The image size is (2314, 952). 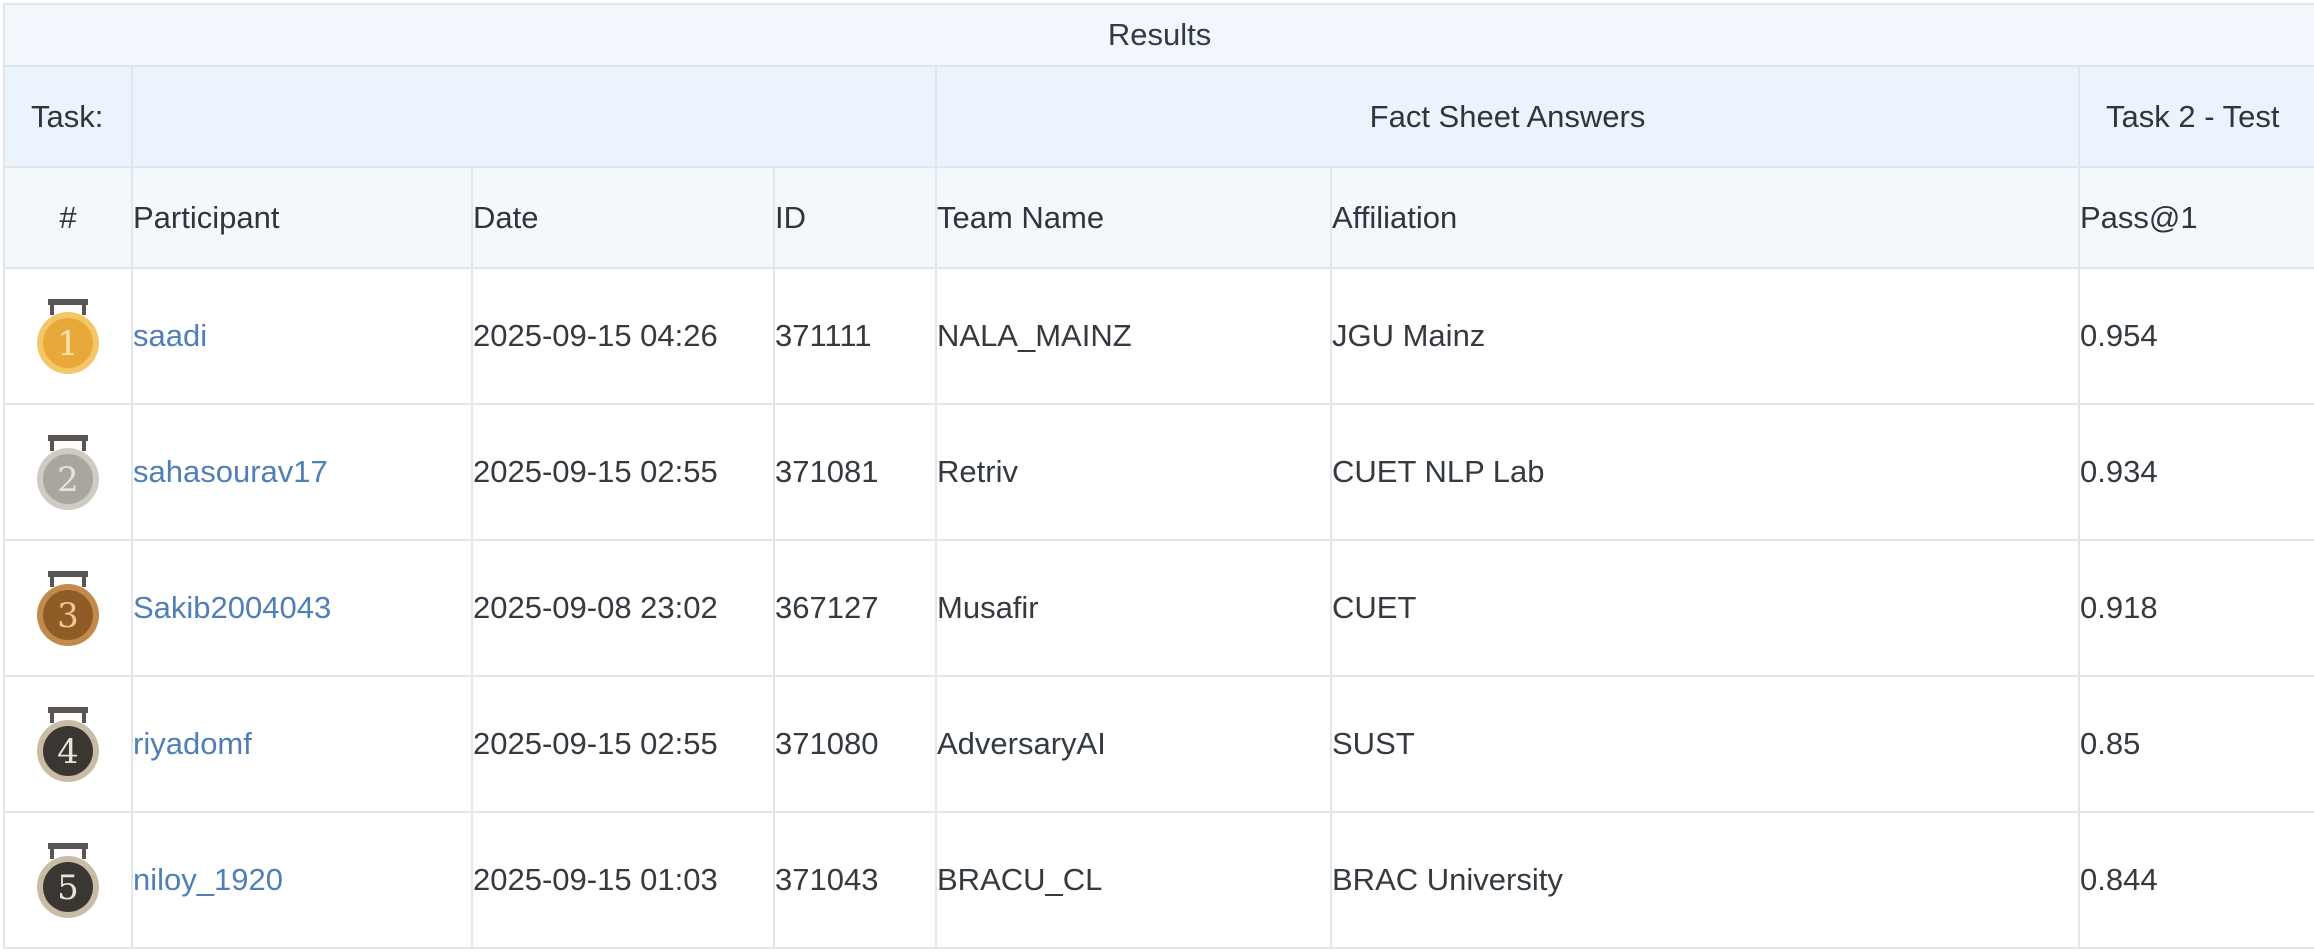 I want to click on pass1-score-cell: 0.918, so click(x=2195, y=608).